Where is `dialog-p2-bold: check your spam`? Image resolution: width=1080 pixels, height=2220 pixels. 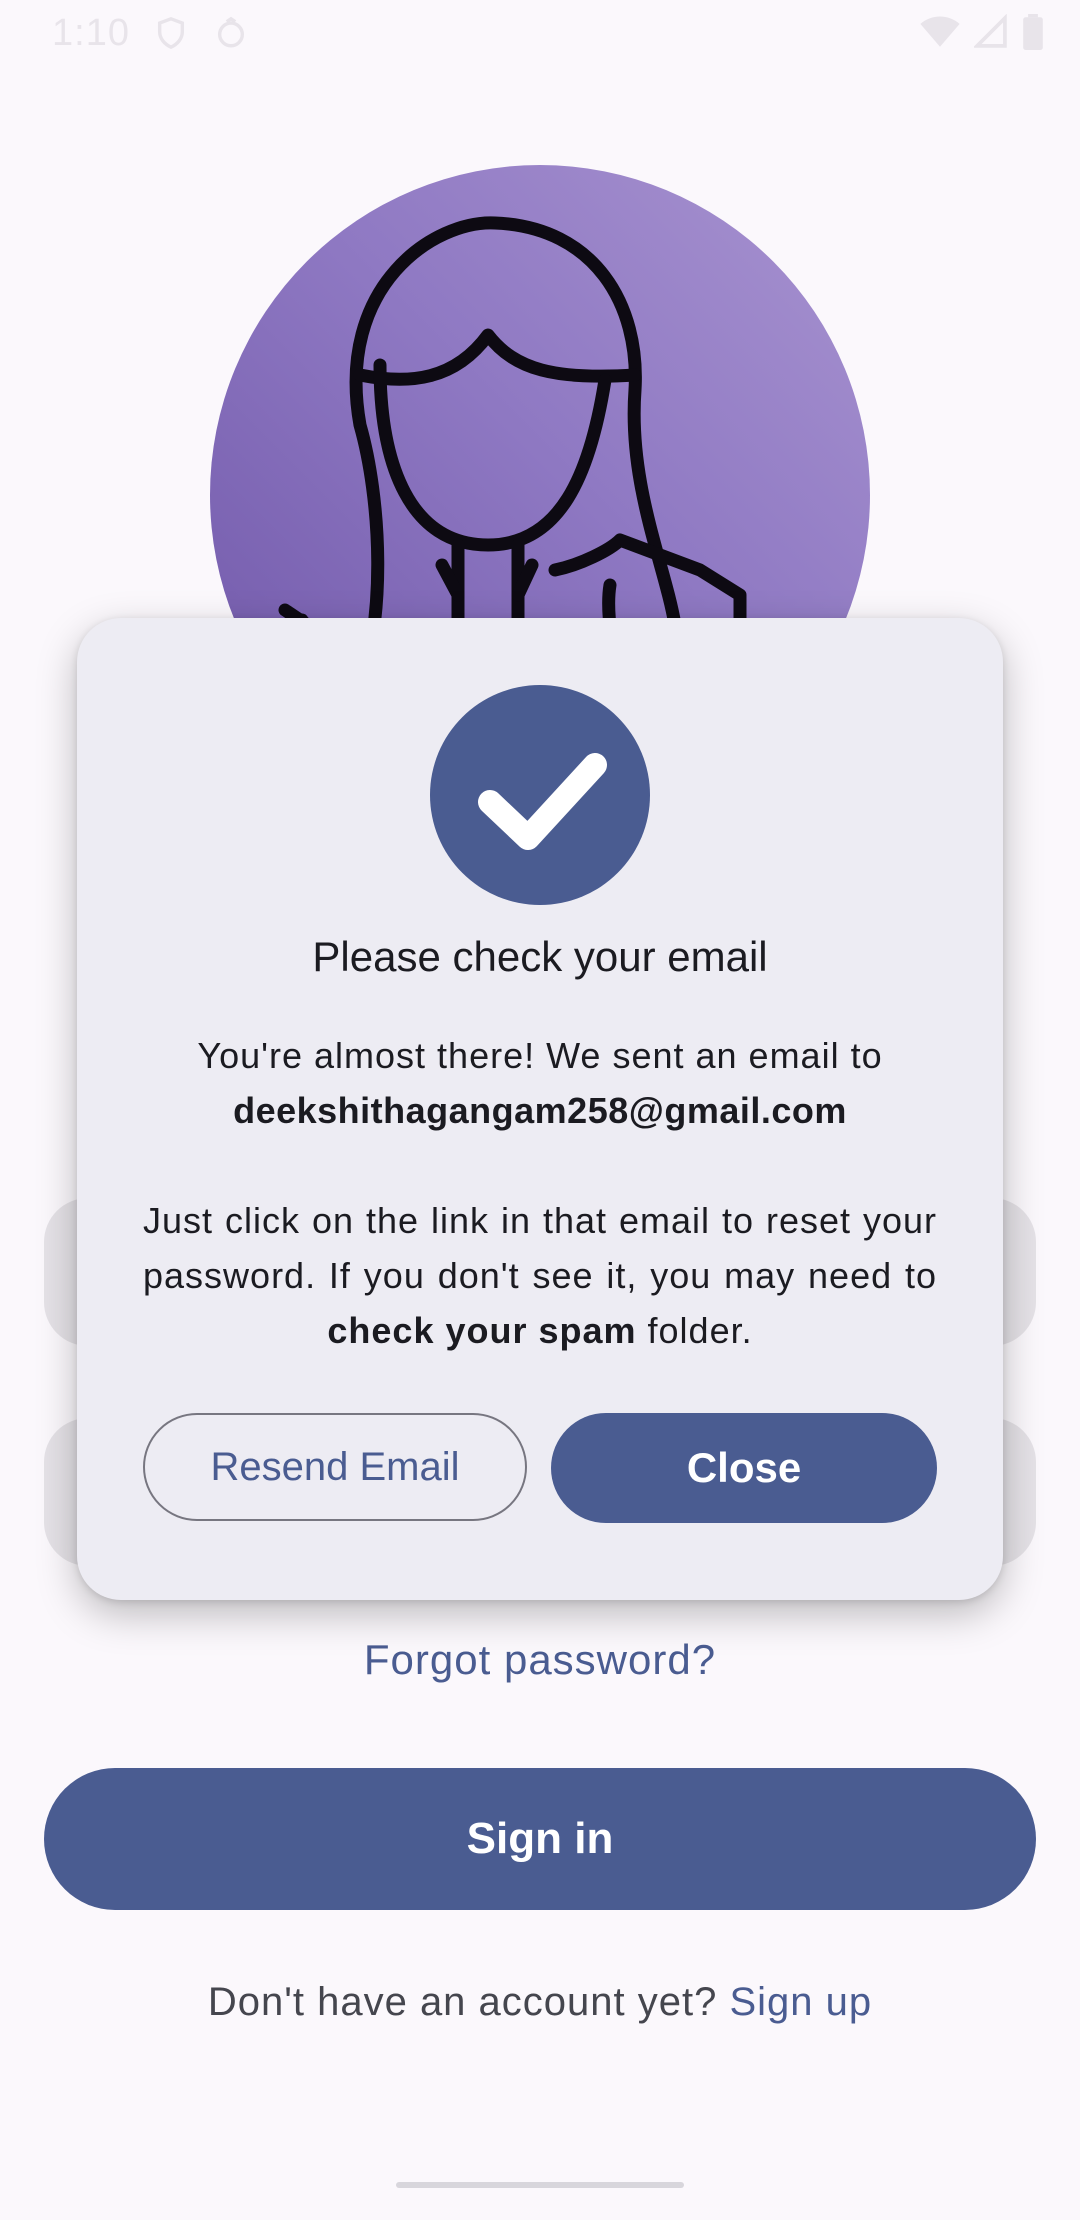 dialog-p2-bold: check your spam is located at coordinates (482, 1330).